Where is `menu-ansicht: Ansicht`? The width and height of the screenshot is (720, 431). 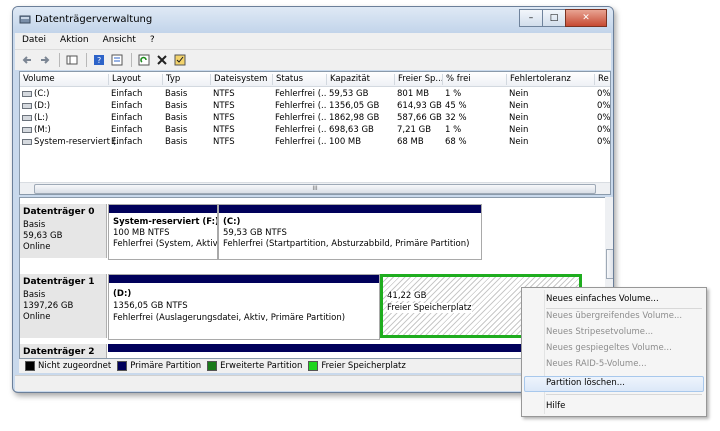 menu-ansicht: Ansicht is located at coordinates (119, 41).